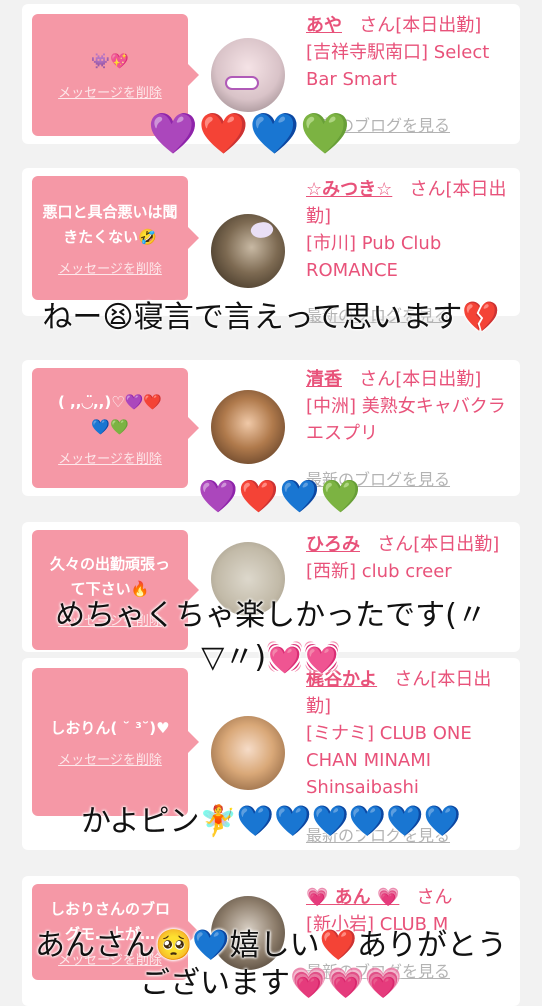 The width and height of the screenshot is (542, 1006). What do you see at coordinates (110, 224) in the screenshot?
I see `message-text: 悪口と具合悪いは聞きたくない🤣` at bounding box center [110, 224].